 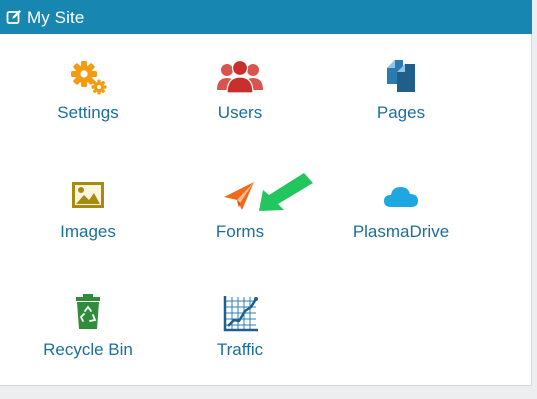 I want to click on users-icon, so click(x=240, y=78).